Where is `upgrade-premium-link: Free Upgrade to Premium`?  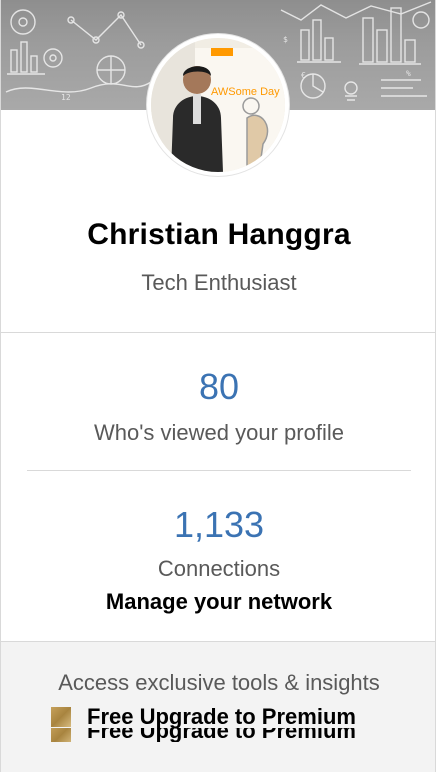
upgrade-premium-link: Free Upgrade to Premium is located at coordinates (203, 717).